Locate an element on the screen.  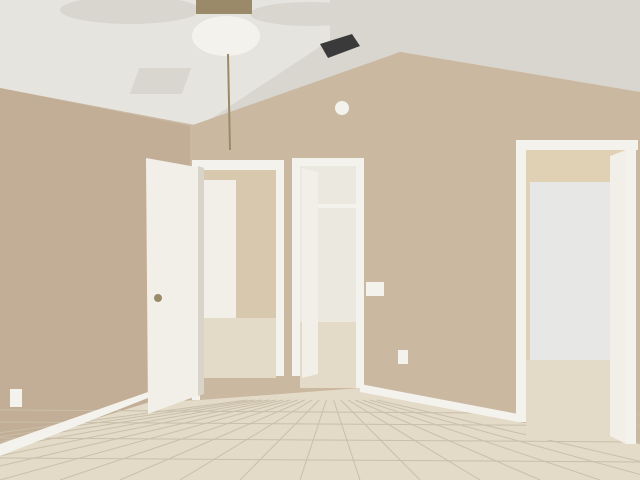
closet-frame-top is located at coordinates (328, 162).